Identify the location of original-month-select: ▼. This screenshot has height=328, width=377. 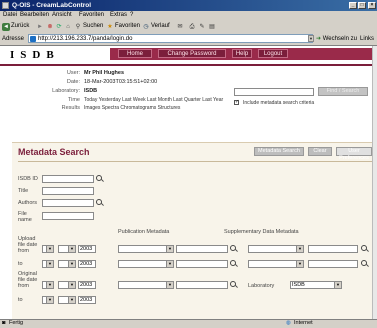
(67, 285).